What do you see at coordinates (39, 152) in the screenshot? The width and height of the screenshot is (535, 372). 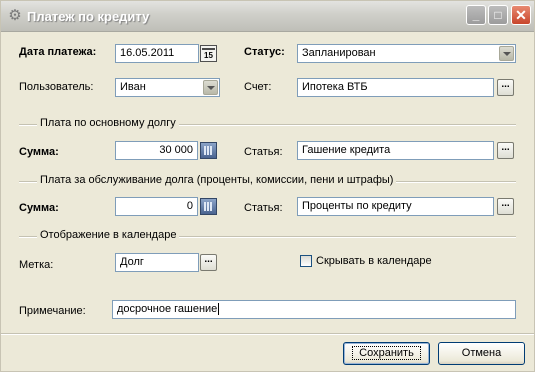 I see `principal-amount-label: Сумма:` at bounding box center [39, 152].